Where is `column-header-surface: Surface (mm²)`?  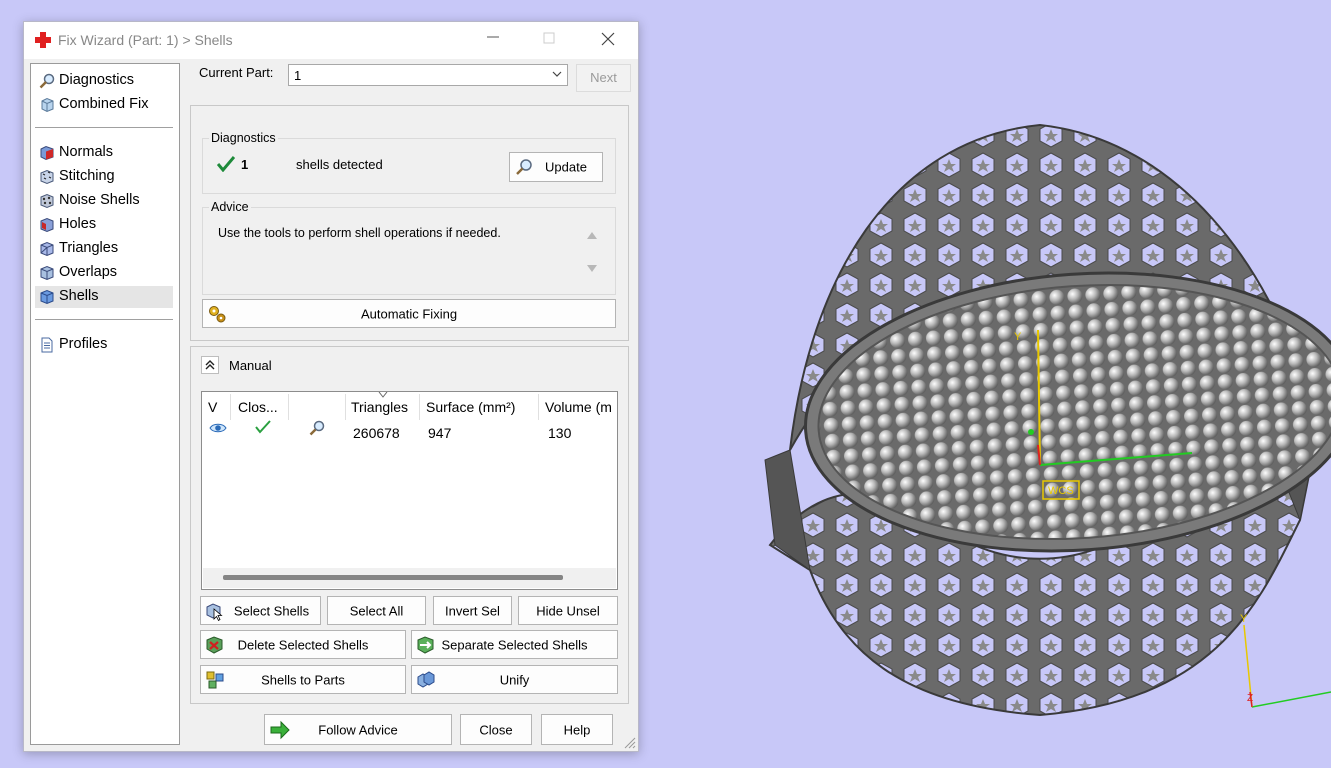
column-header-surface: Surface (mm²) is located at coordinates (470, 407).